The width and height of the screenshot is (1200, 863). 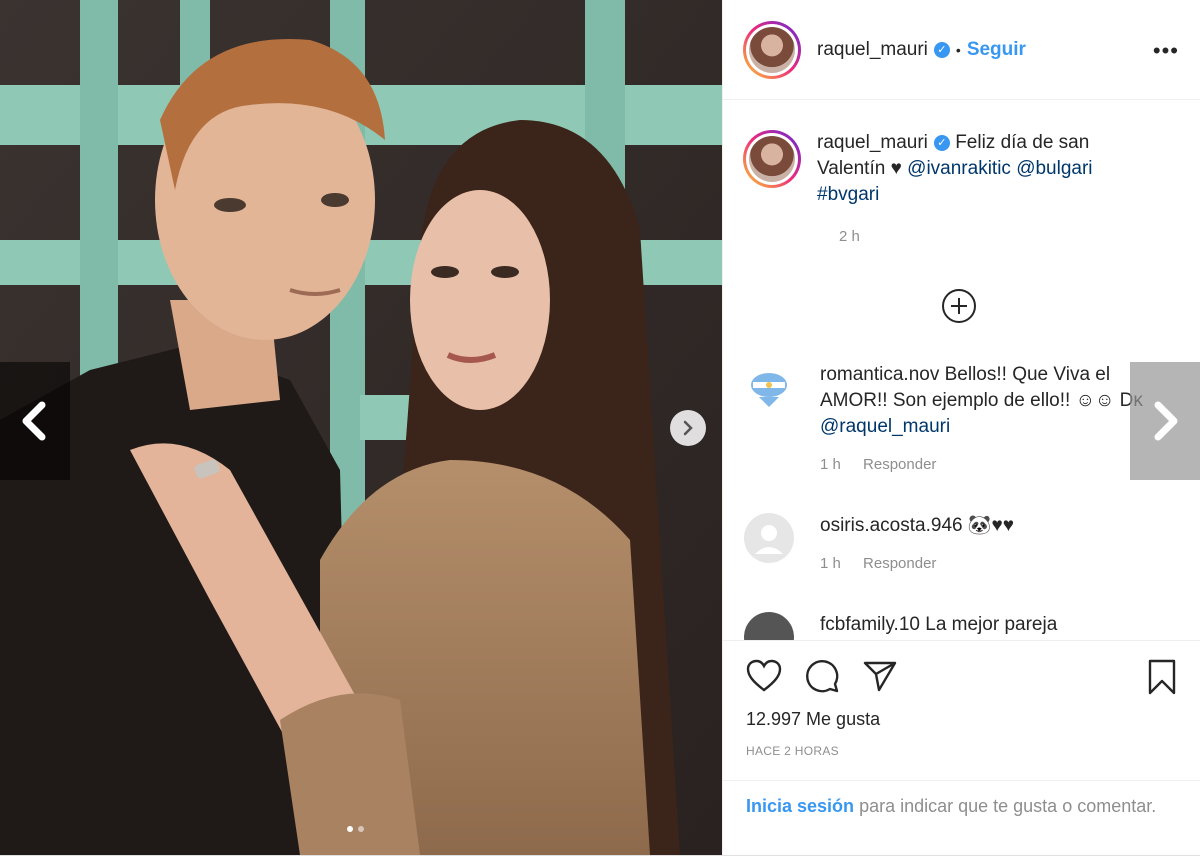 I want to click on more-options-icon: •••, so click(x=1166, y=51).